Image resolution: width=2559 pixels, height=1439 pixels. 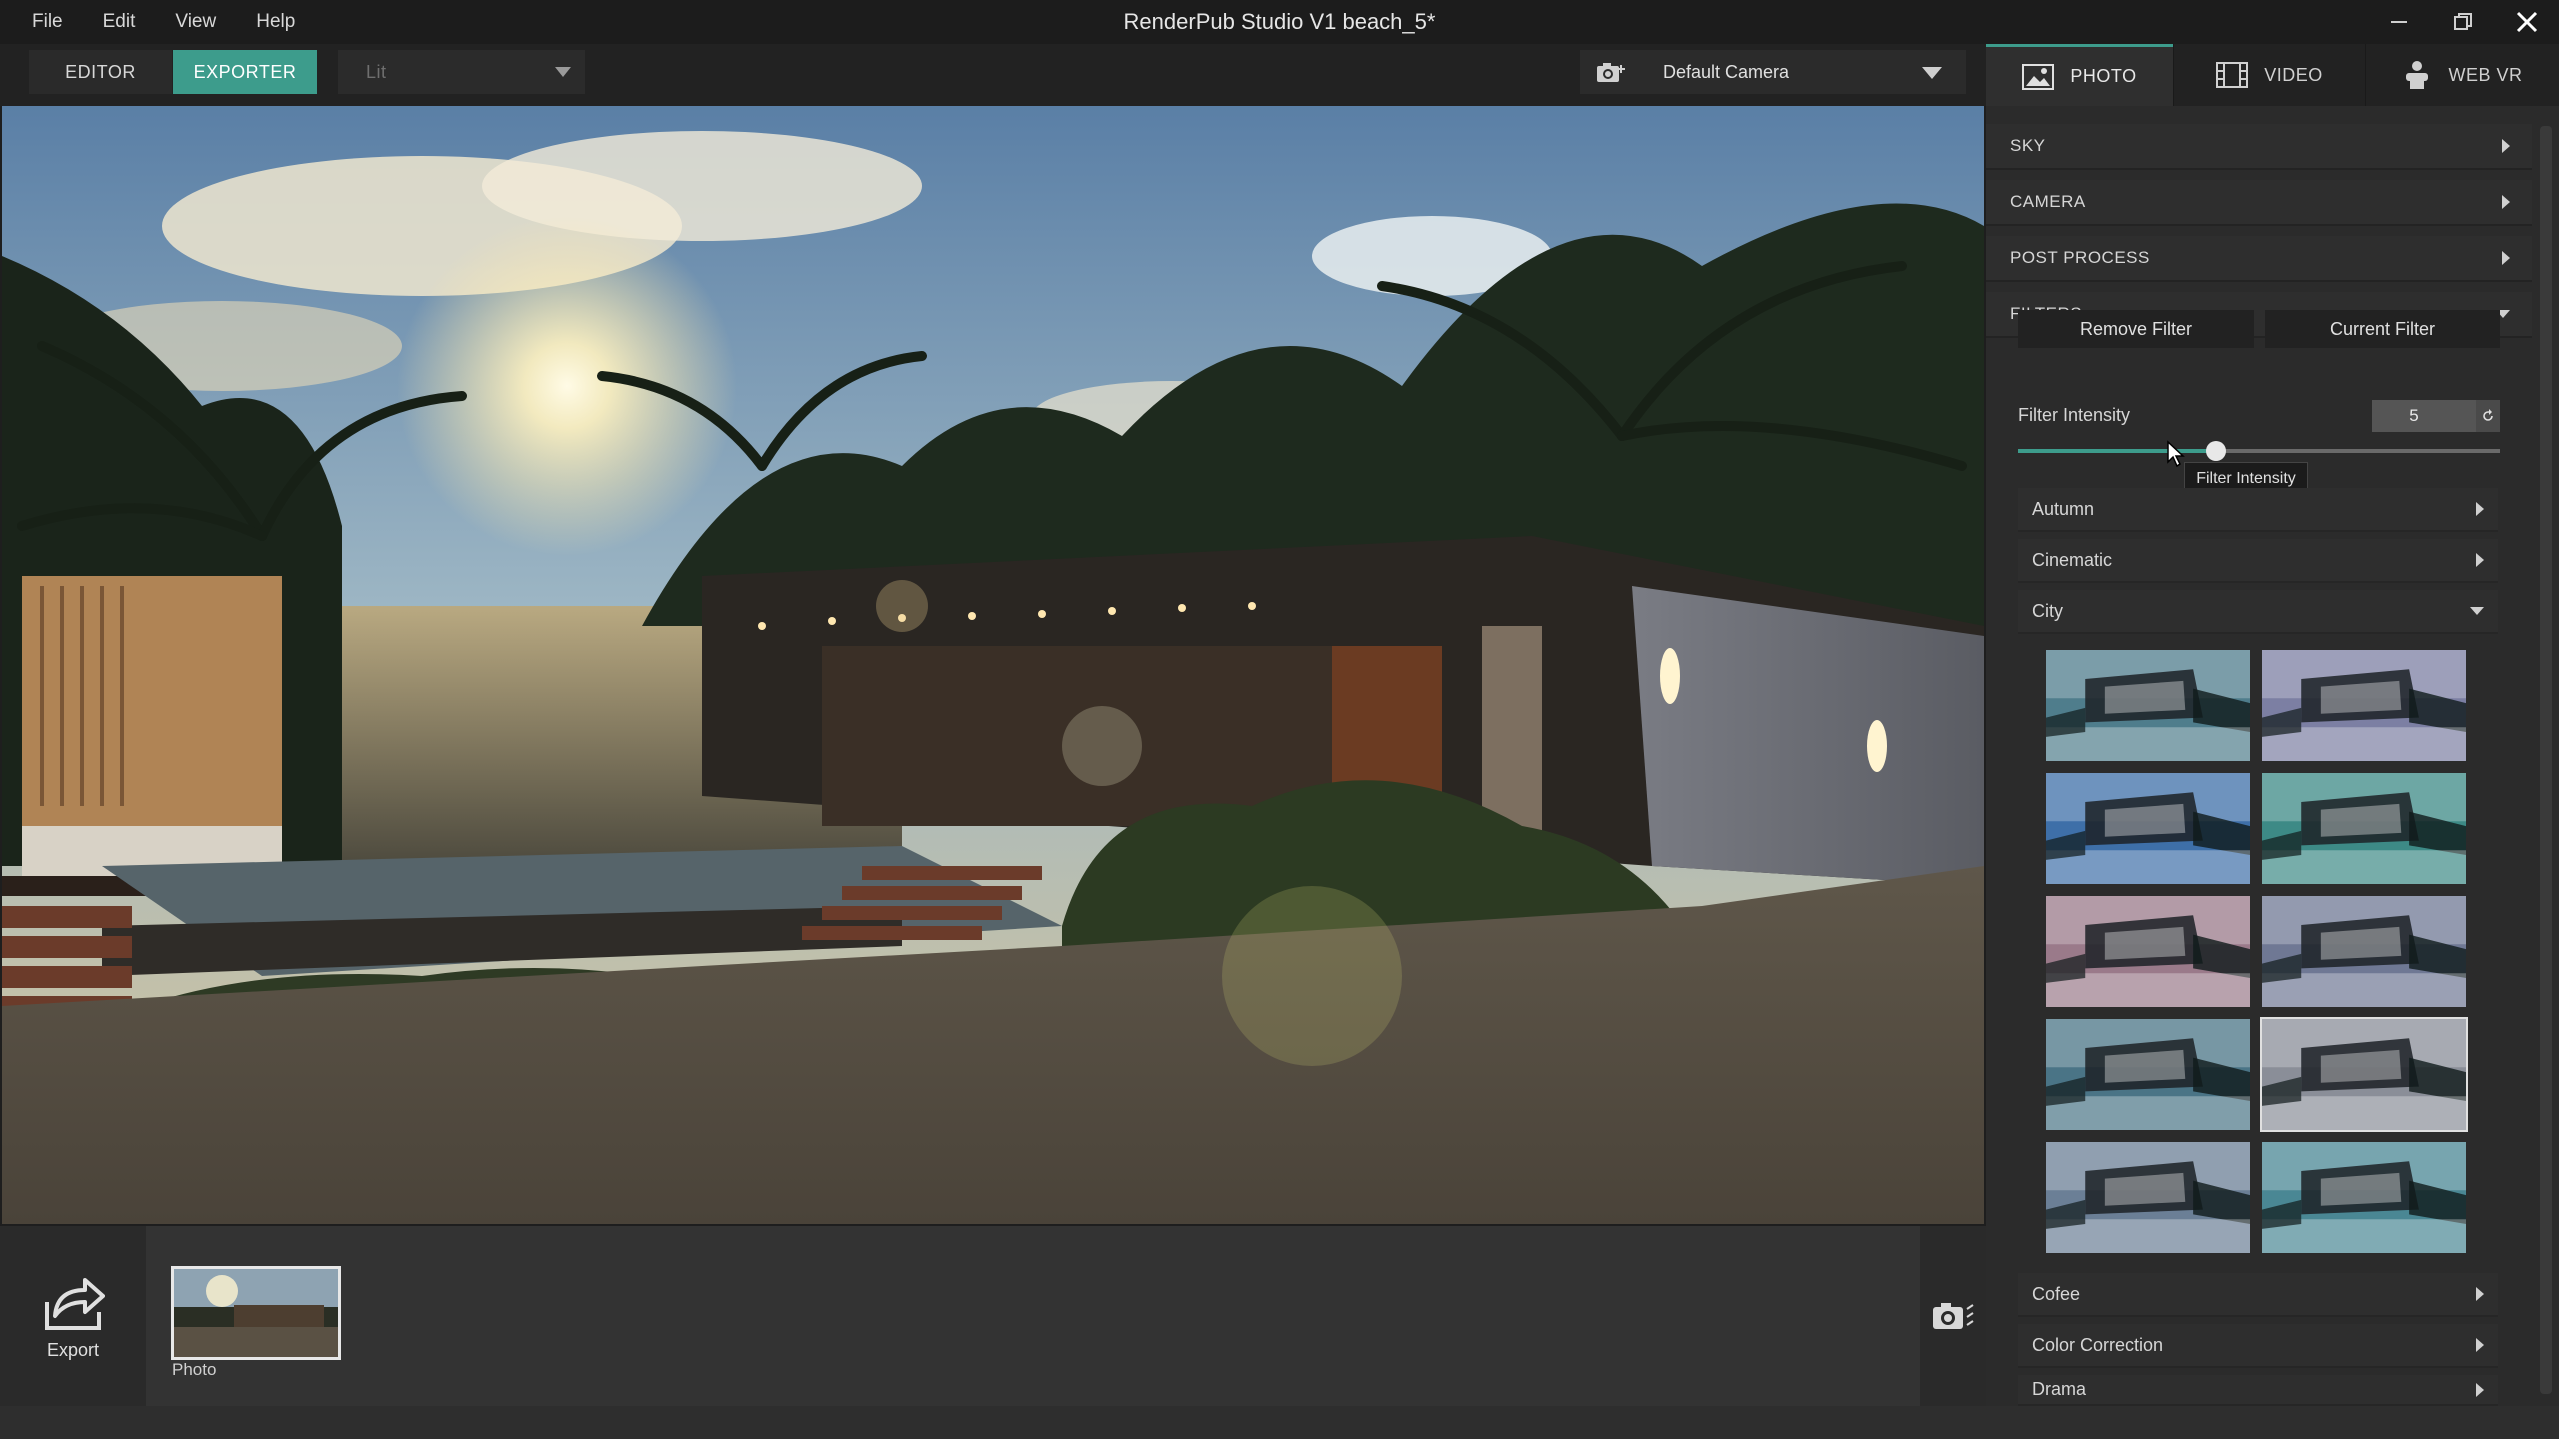 I want to click on minimize-button, so click(x=2399, y=22).